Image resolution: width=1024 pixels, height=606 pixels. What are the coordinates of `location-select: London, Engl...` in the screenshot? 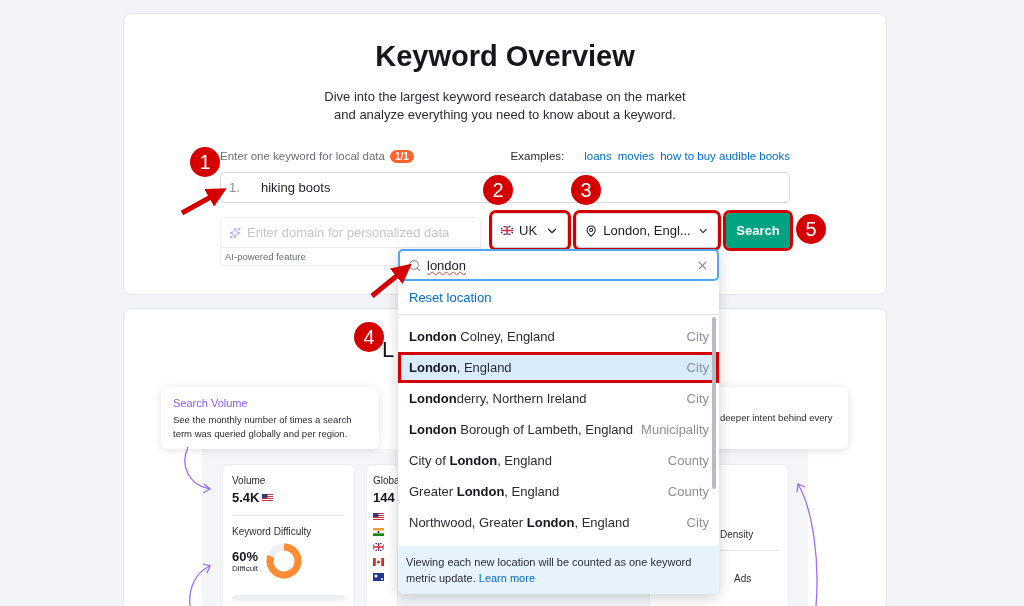 It's located at (647, 230).